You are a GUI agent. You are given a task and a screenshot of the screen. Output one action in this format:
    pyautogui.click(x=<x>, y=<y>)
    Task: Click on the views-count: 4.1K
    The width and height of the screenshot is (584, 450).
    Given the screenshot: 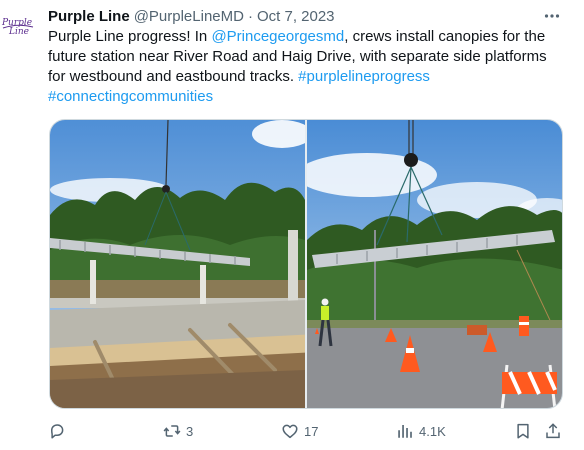 What is the action you would take?
    pyautogui.click(x=432, y=431)
    